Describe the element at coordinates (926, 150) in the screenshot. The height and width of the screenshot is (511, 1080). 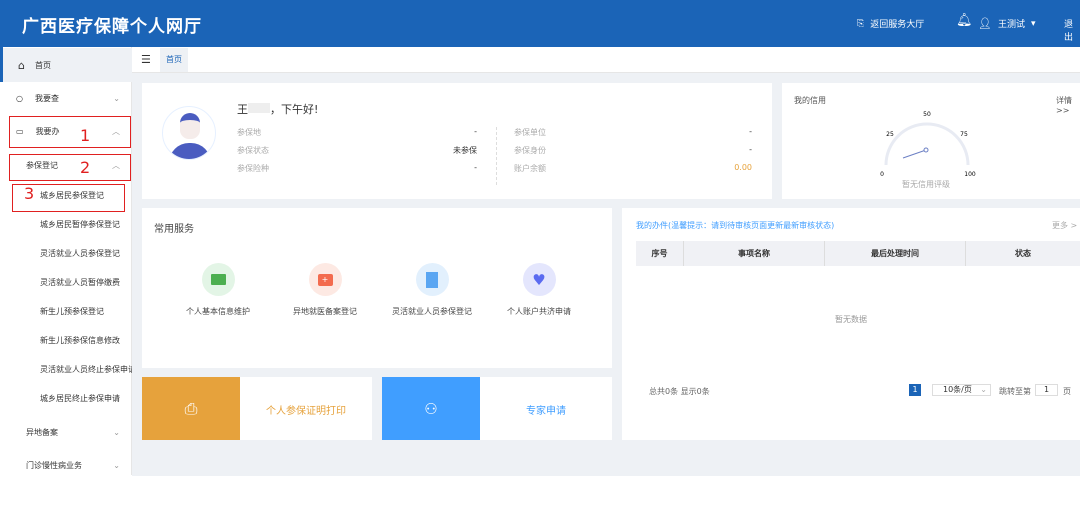
I see `gauge-pivot` at that location.